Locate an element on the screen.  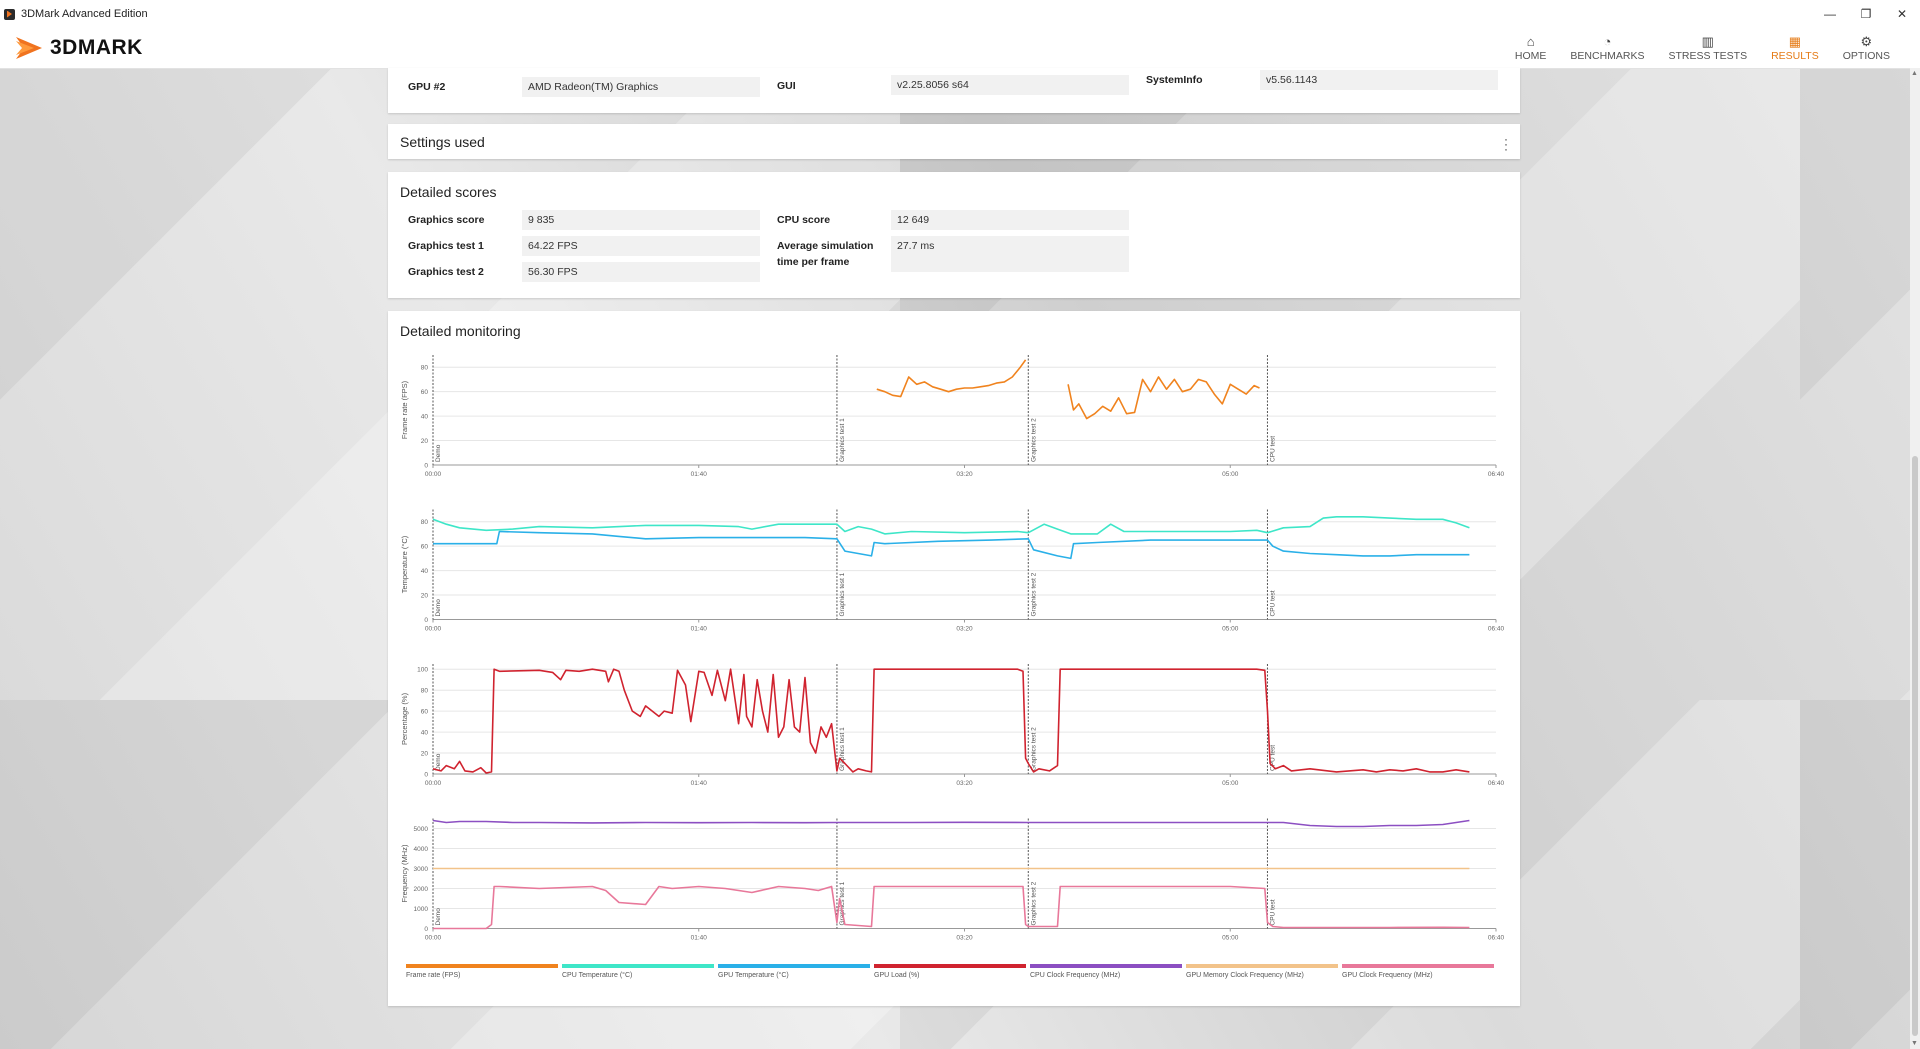
window-titlebar: 3DMark Advanced Edition — ❐ ✕ is located at coordinates (960, 14).